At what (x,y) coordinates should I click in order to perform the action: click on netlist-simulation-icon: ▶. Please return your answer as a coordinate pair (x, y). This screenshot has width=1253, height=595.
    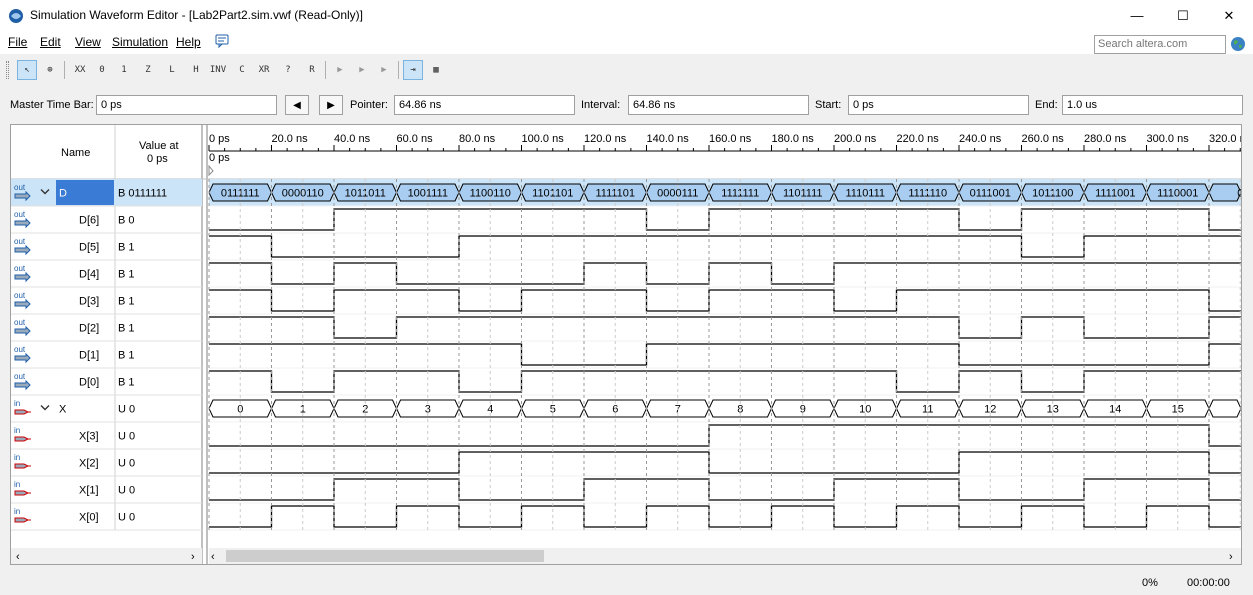
    Looking at the image, I should click on (384, 70).